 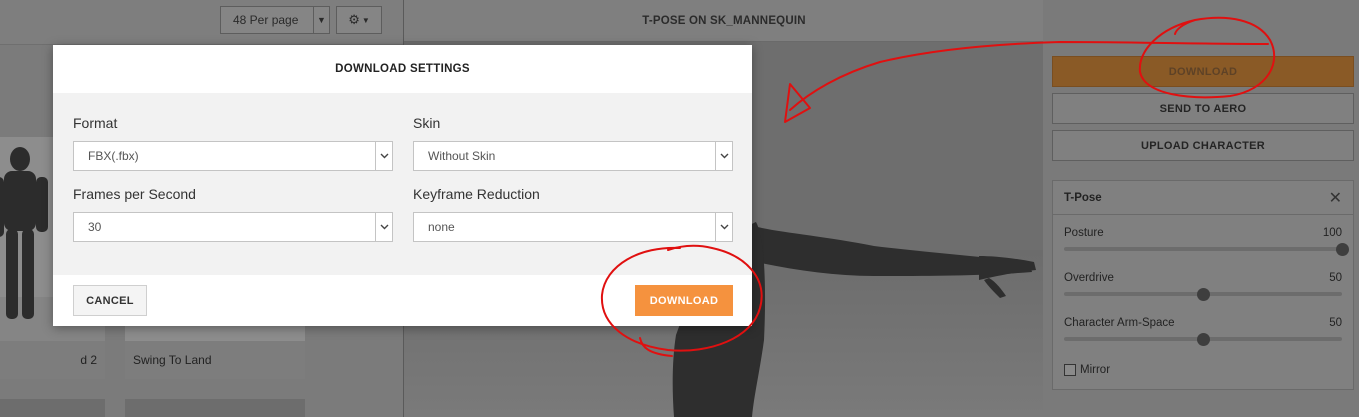 I want to click on mirror-checkbox, so click(x=1070, y=370).